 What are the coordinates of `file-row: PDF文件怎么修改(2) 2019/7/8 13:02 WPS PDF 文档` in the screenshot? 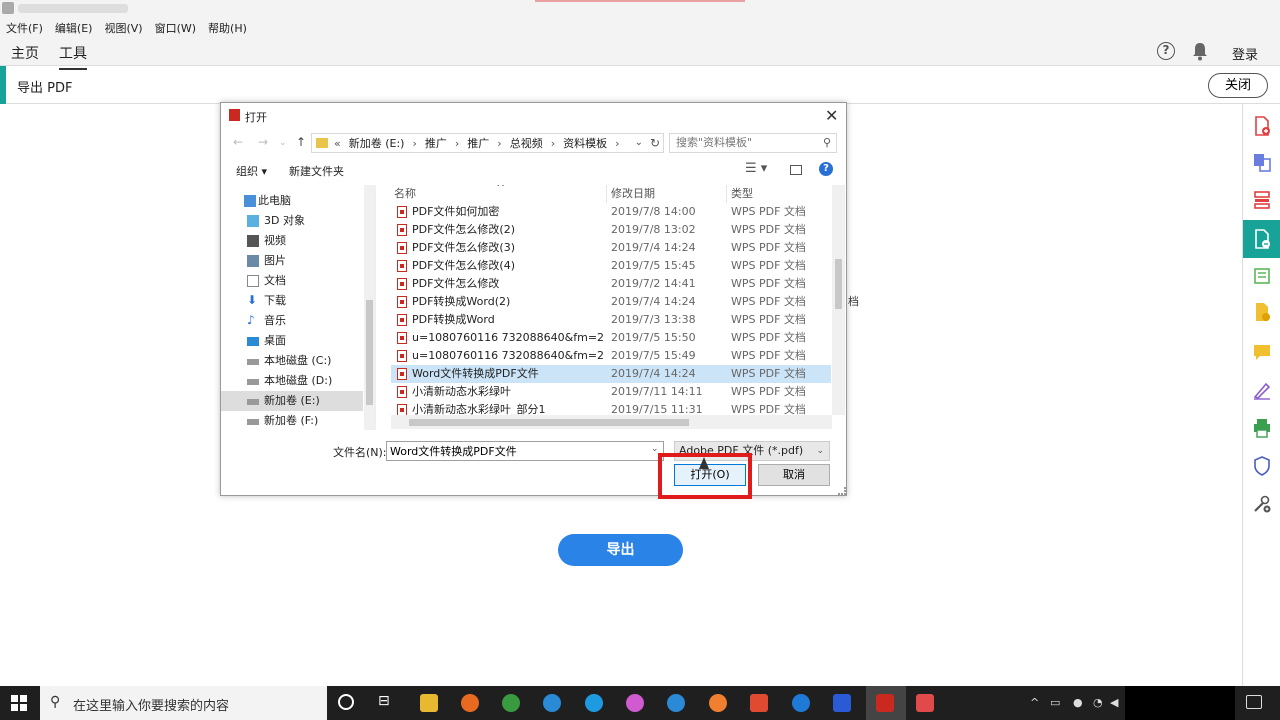 It's located at (611, 230).